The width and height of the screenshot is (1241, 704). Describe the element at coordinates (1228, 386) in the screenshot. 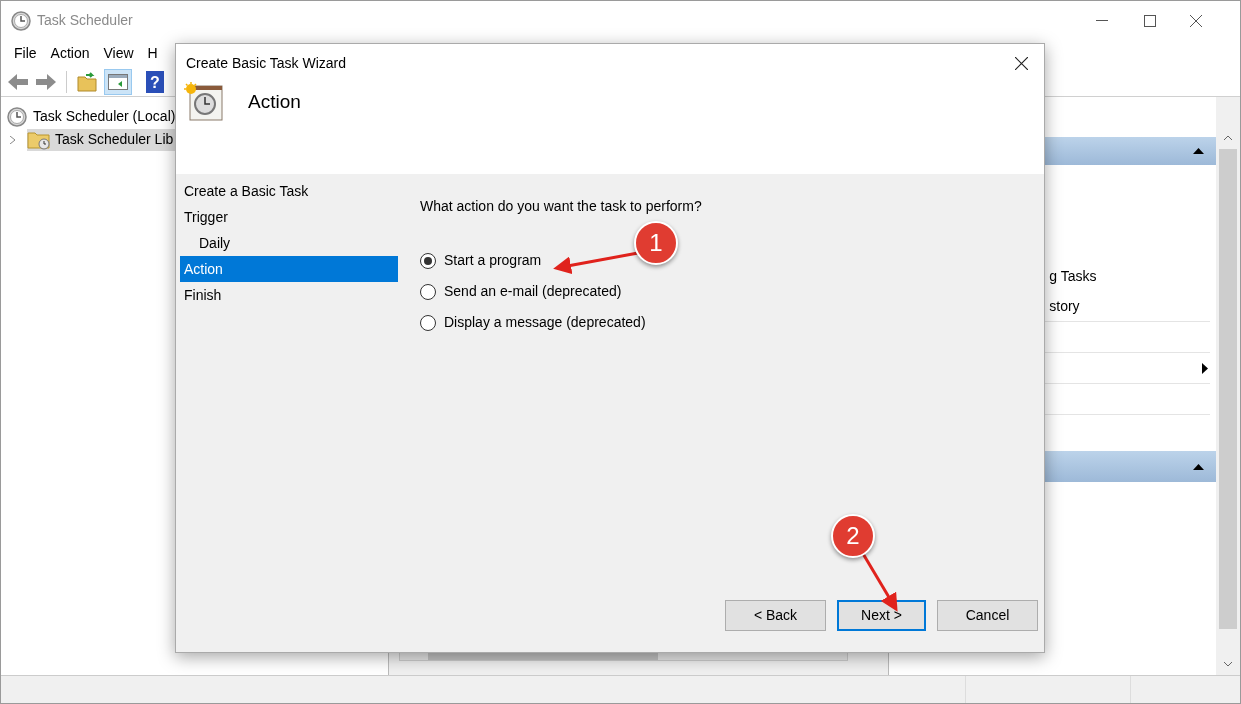

I see `vertical-scrollbar` at that location.